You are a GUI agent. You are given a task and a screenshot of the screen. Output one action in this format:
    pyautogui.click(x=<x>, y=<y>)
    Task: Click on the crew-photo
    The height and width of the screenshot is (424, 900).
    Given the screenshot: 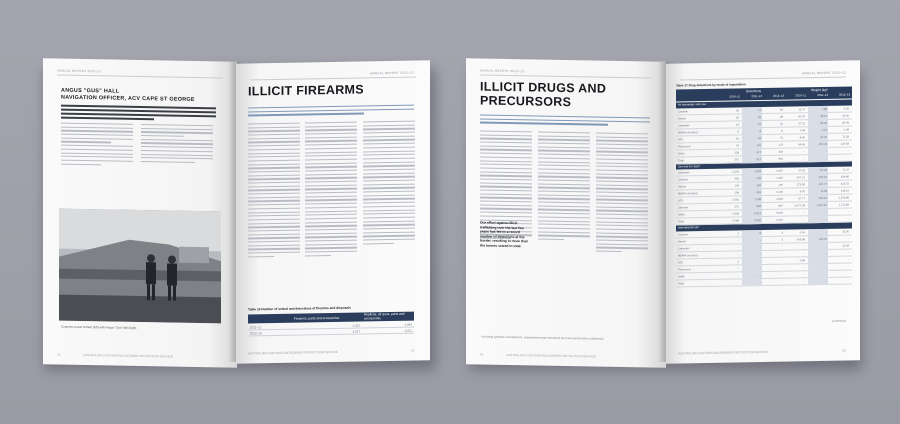 What is the action you would take?
    pyautogui.click(x=140, y=266)
    